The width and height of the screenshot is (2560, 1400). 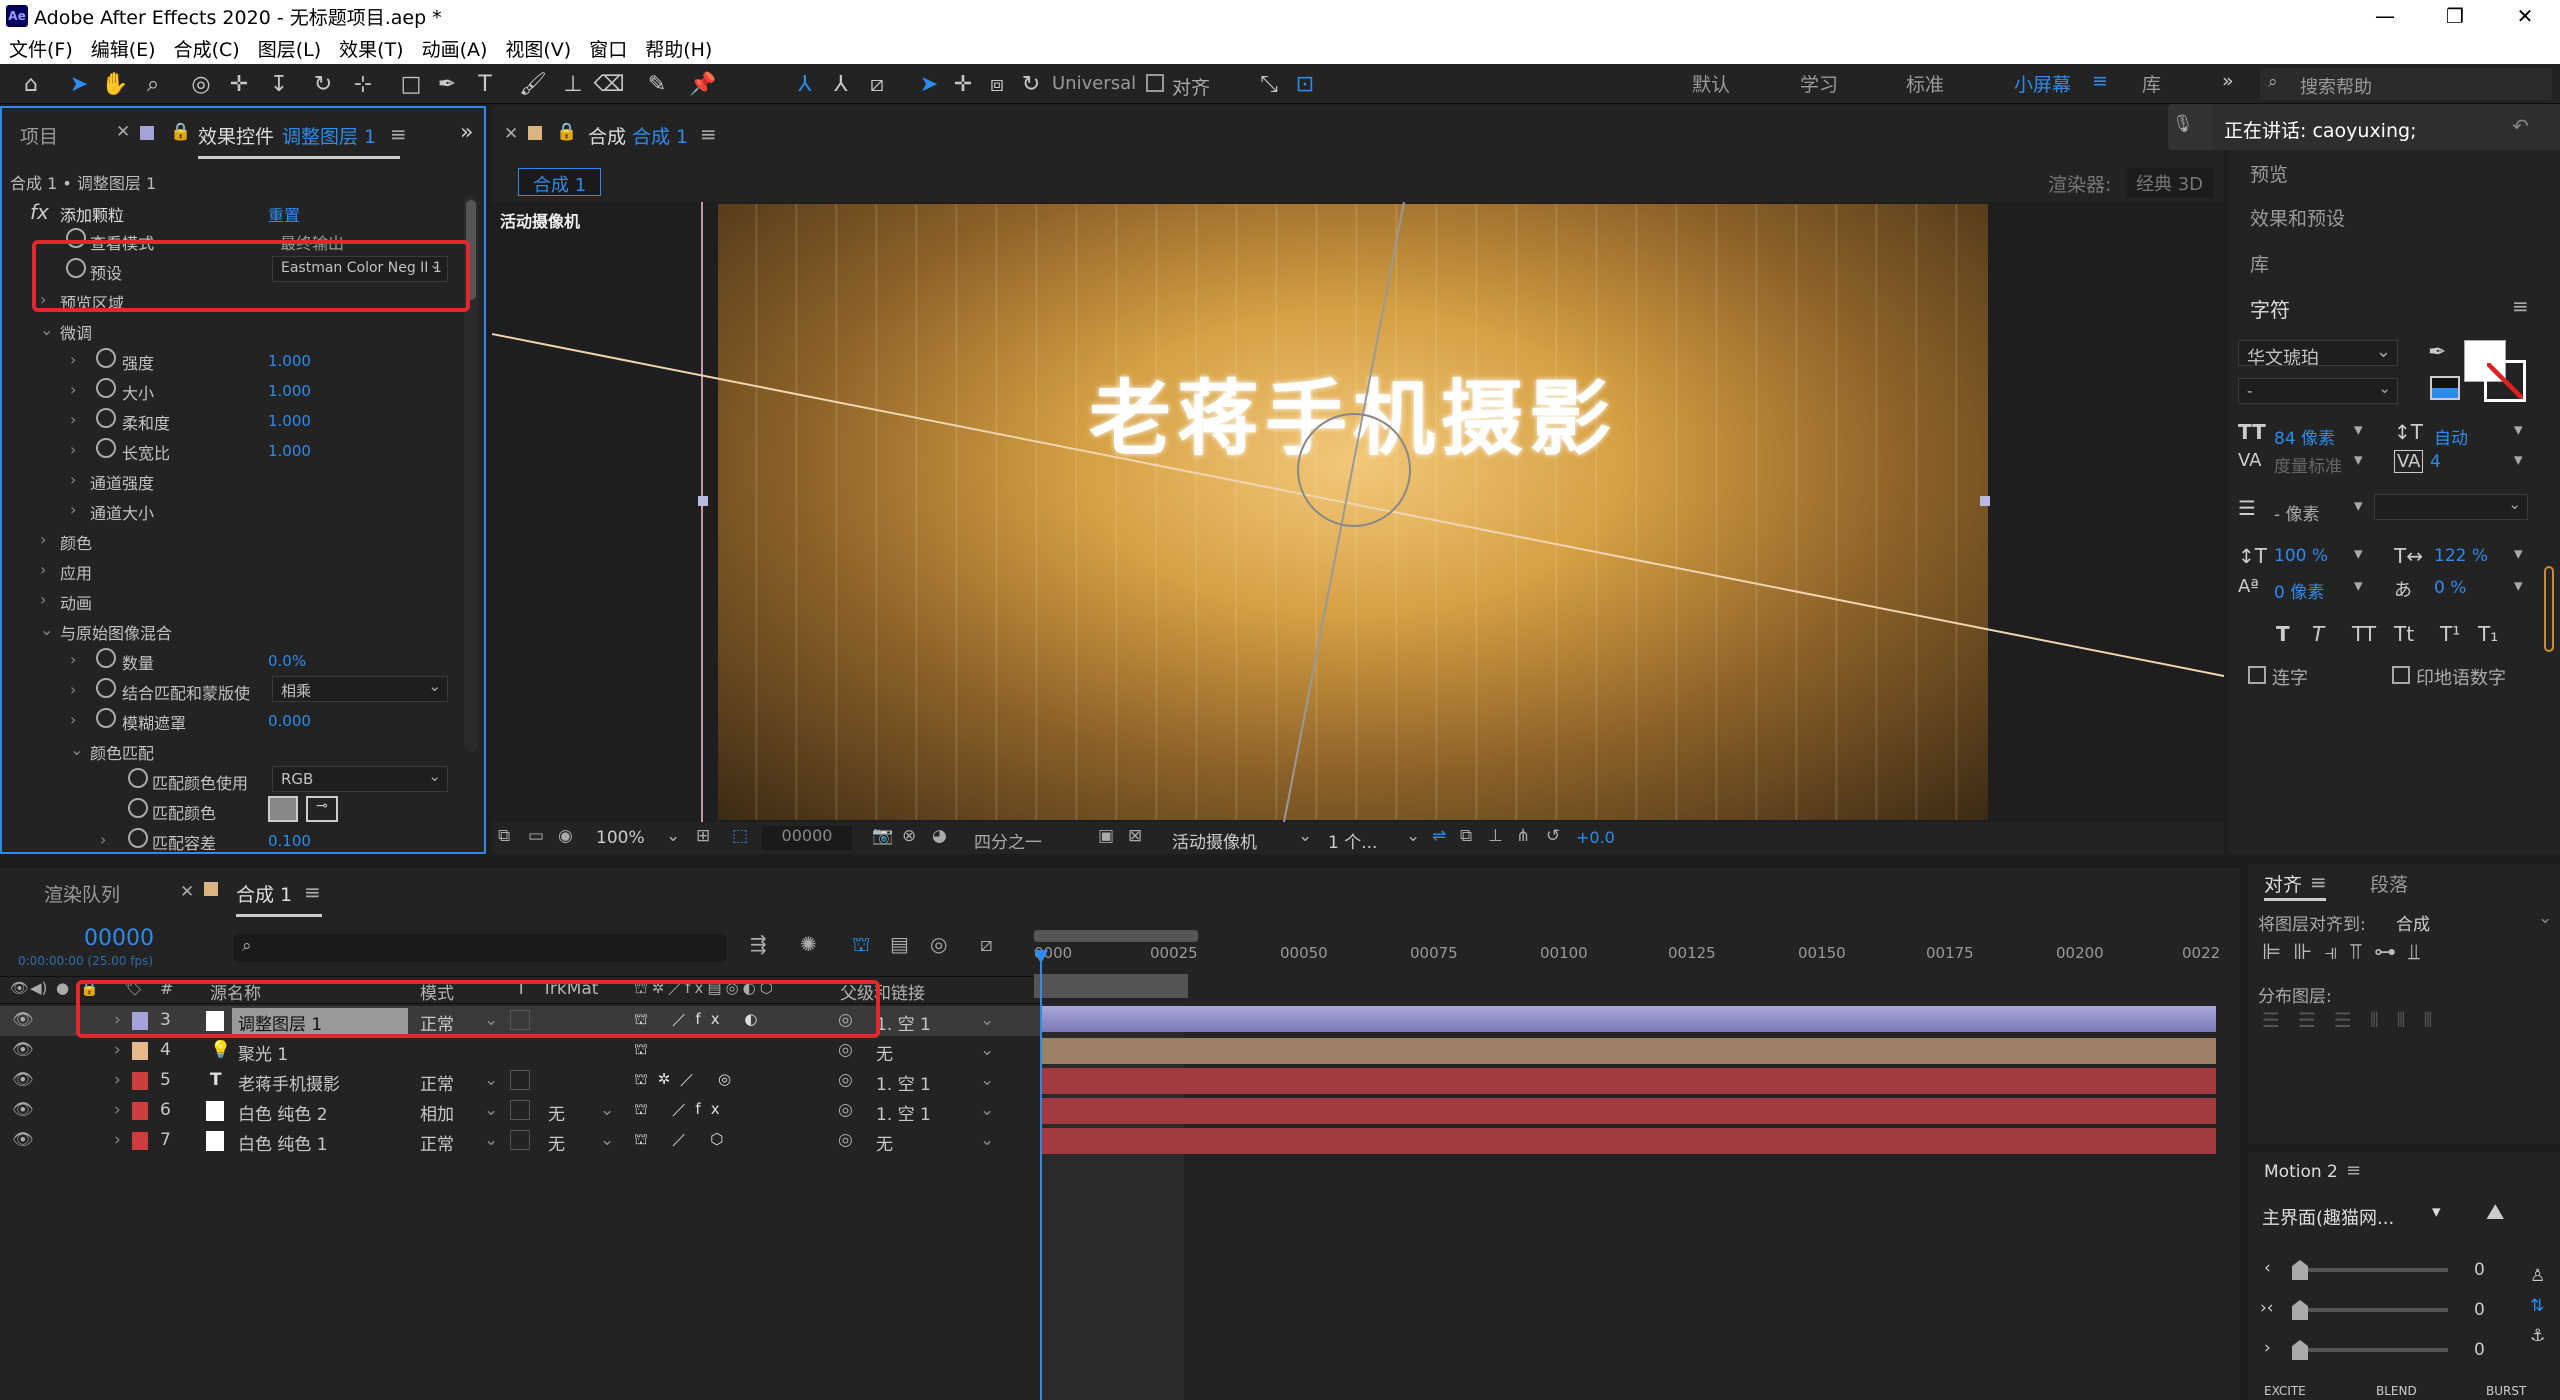 What do you see at coordinates (805, 84) in the screenshot?
I see `local-axis-icon: ⅄` at bounding box center [805, 84].